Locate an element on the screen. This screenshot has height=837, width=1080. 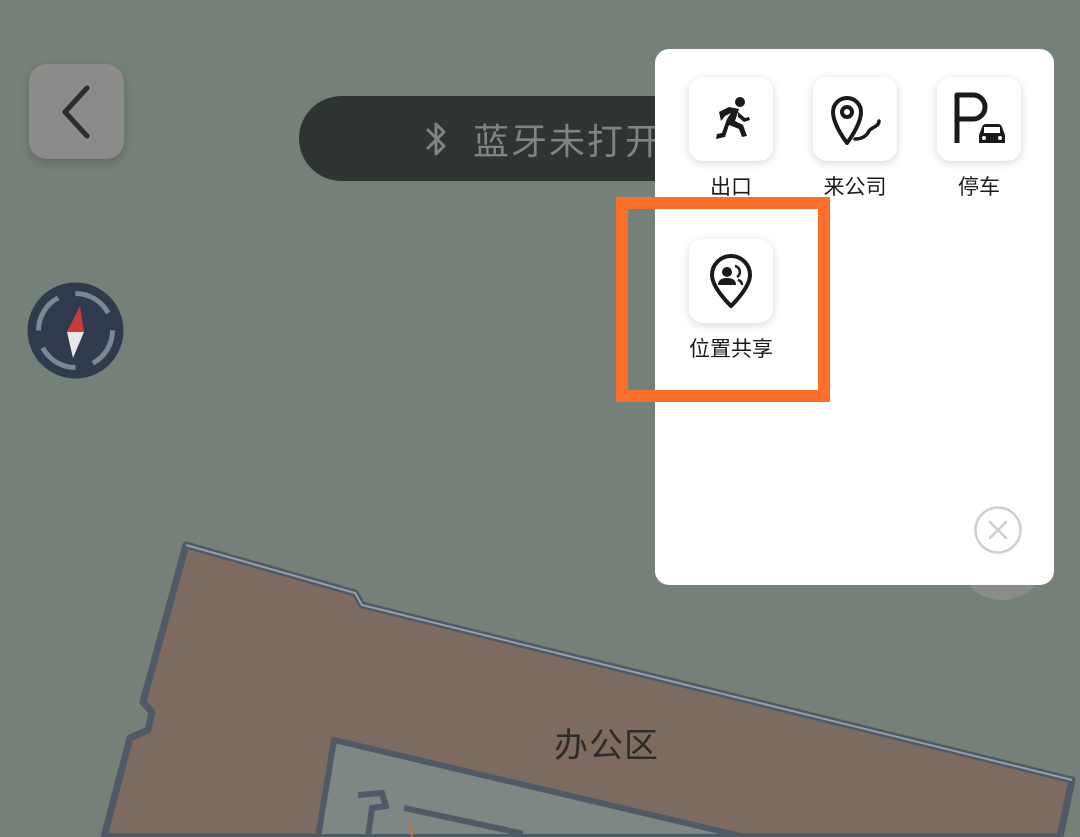
office-area-label: 办公区 is located at coordinates (606, 746).